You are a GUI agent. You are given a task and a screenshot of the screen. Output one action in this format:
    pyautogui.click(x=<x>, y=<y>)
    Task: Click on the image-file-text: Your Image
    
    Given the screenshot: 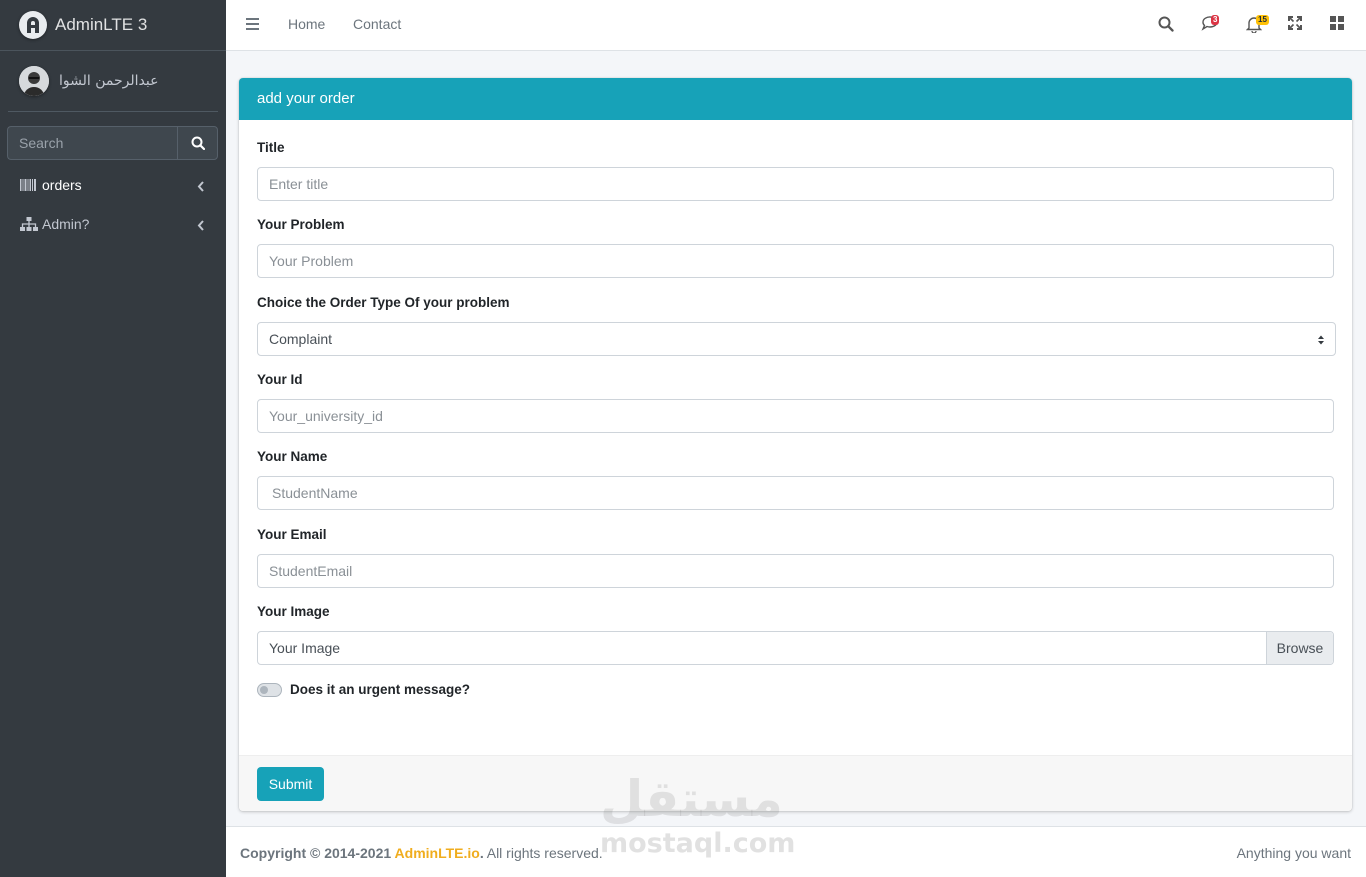 What is the action you would take?
    pyautogui.click(x=305, y=648)
    